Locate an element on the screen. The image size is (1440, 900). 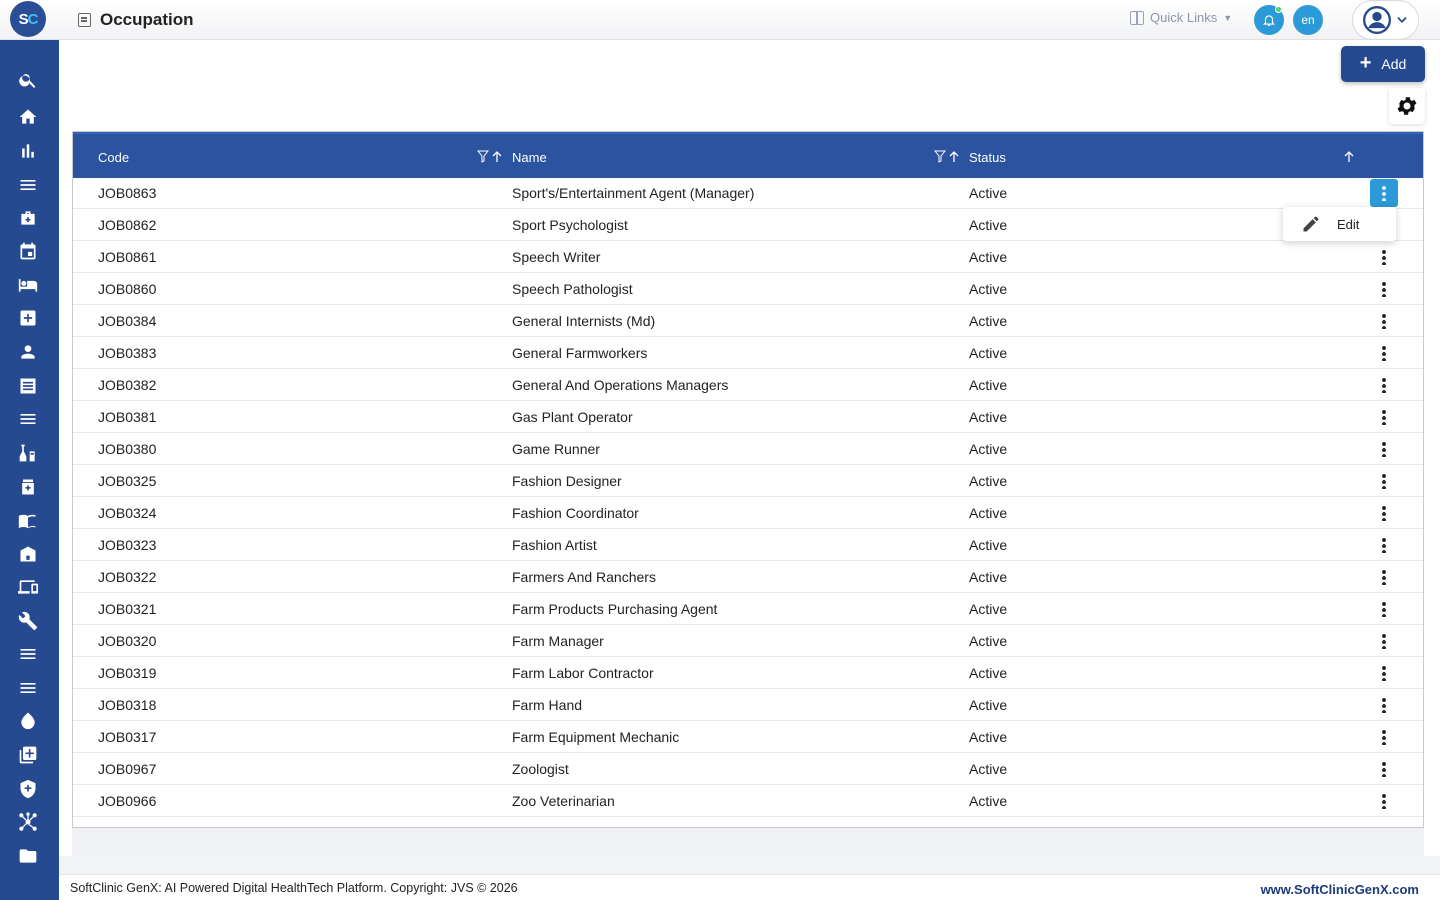
sidebar-billing is located at coordinates (28, 386).